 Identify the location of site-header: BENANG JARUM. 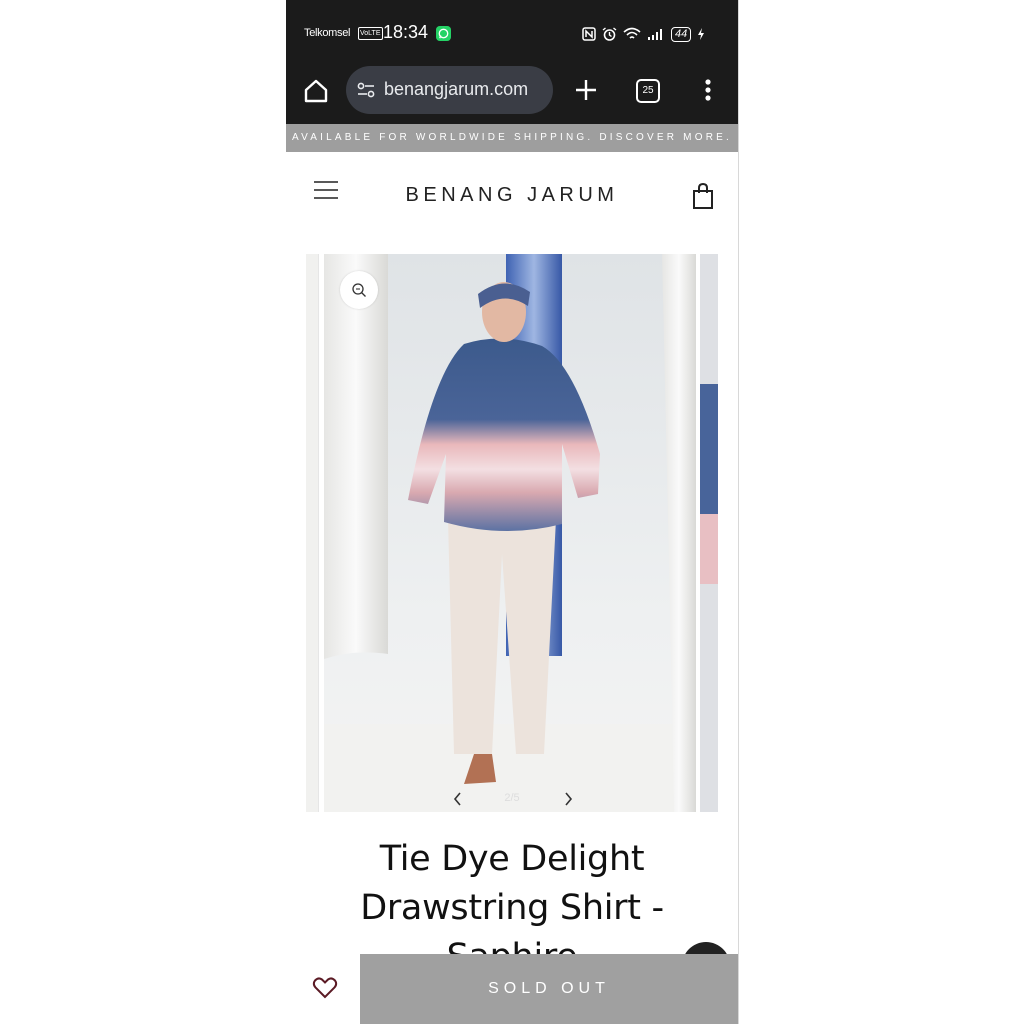
(512, 197).